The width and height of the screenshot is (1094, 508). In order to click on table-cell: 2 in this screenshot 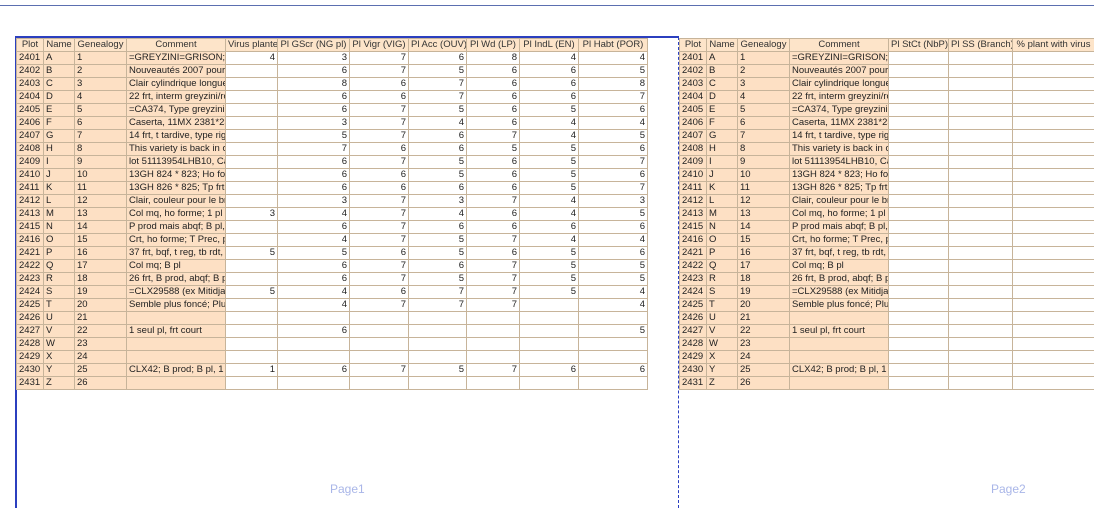, I will do `click(763, 71)`.